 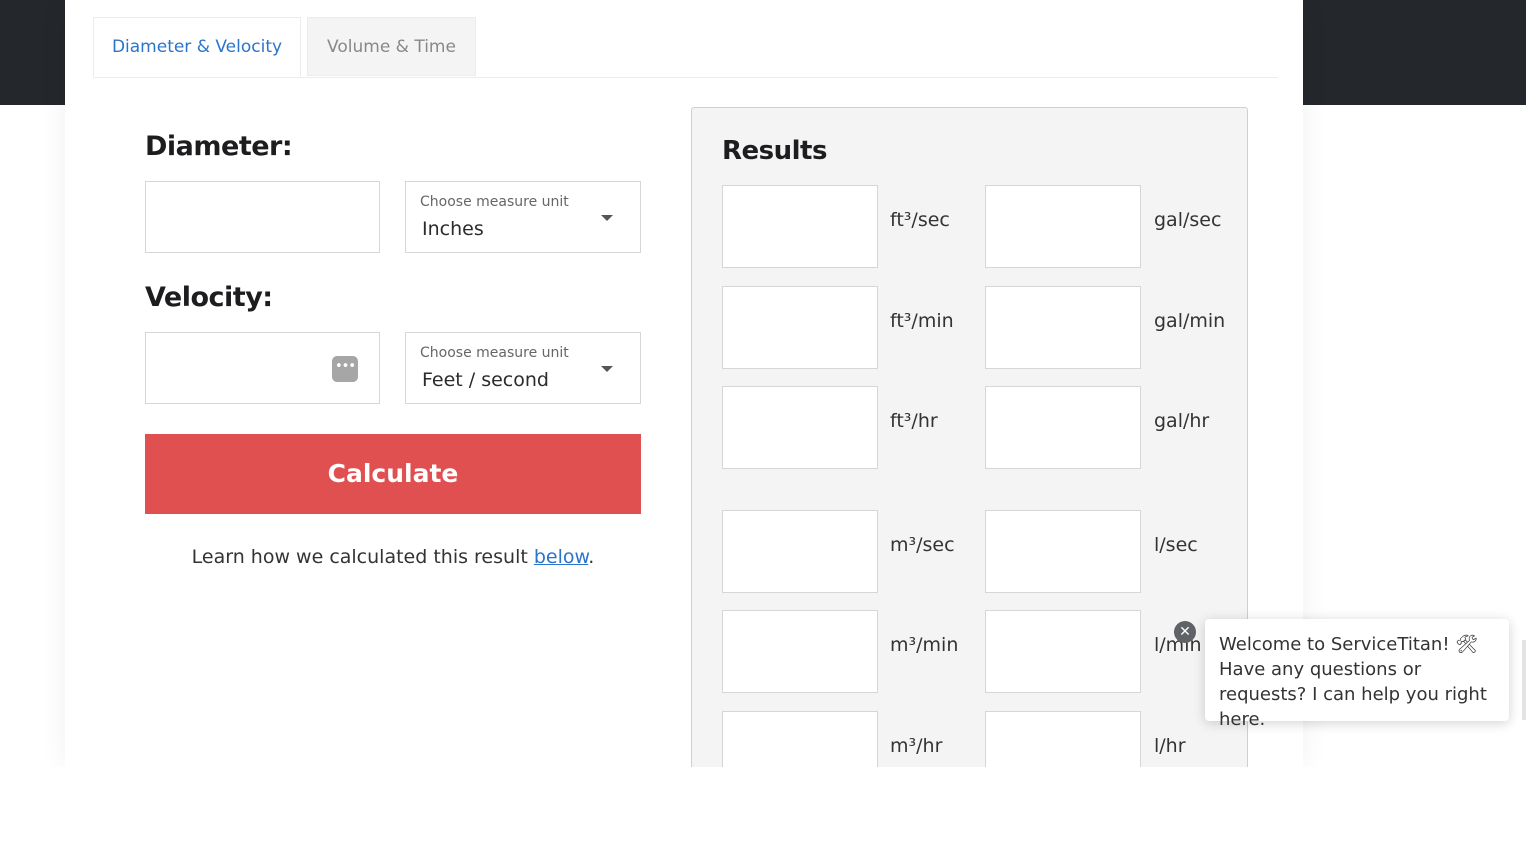 I want to click on result-ft3-min-field, so click(x=800, y=327).